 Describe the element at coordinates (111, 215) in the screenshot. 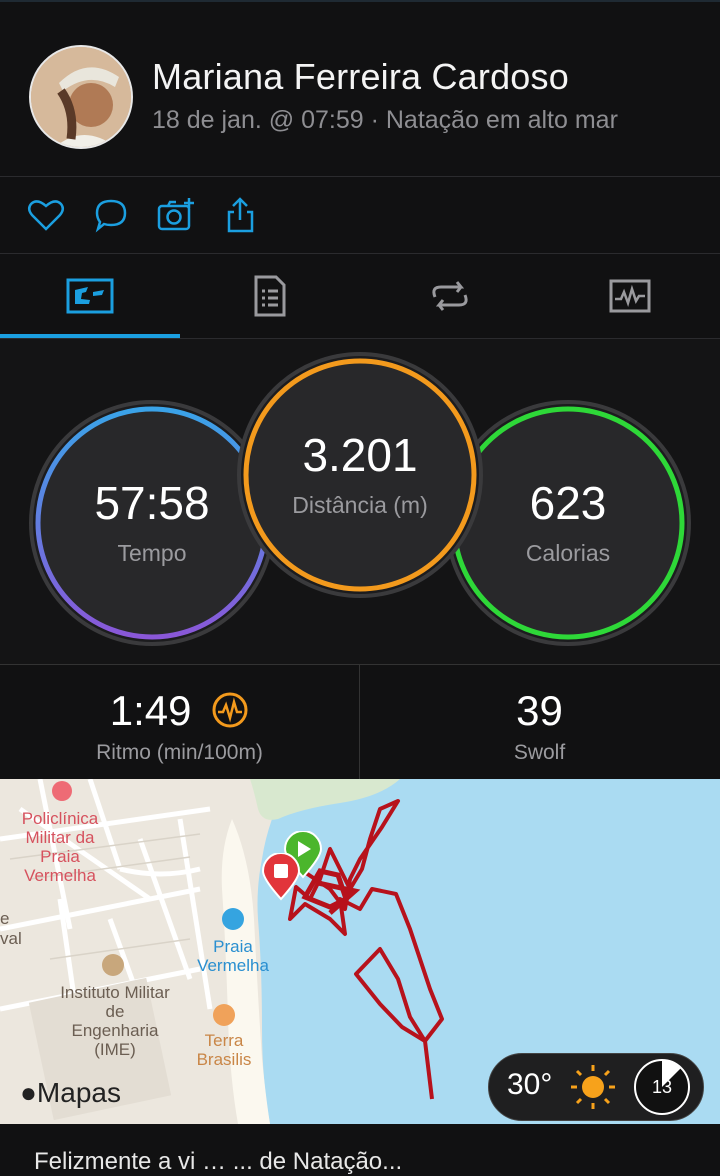

I see `comment-icon` at that location.